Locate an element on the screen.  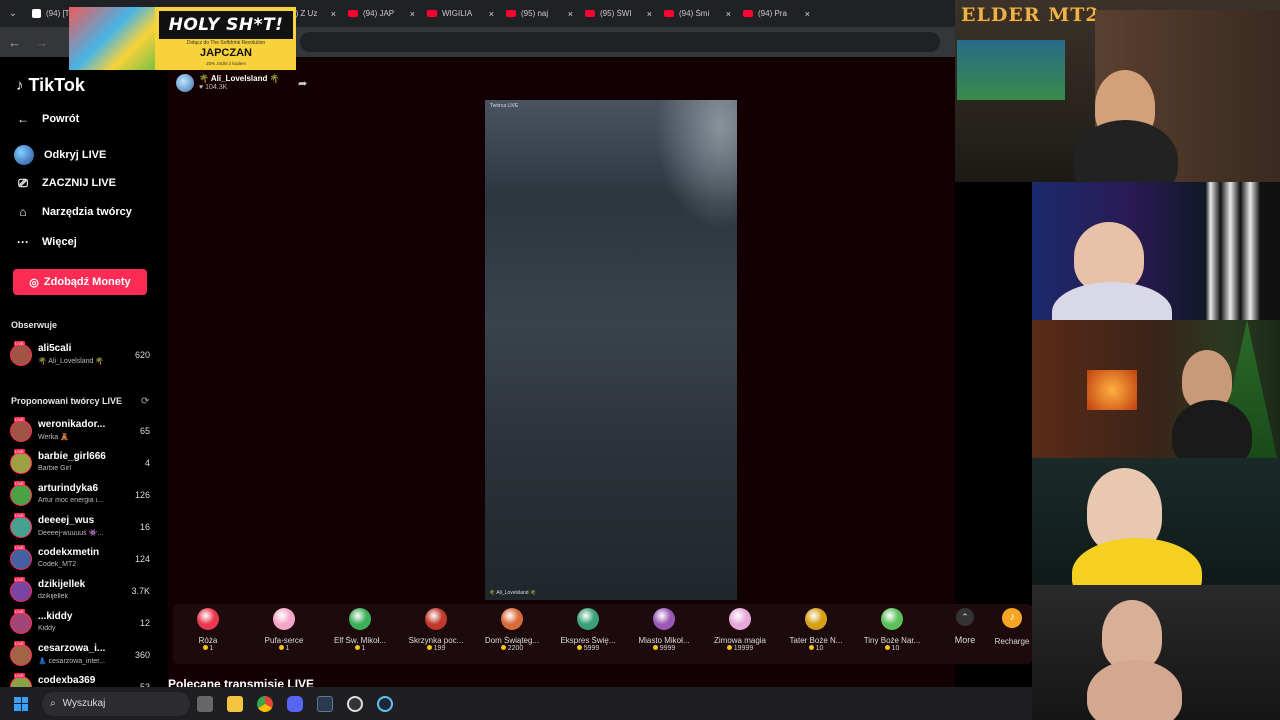
sidebar-nav-item: ··· Więcej is located at coordinates (89, 242).